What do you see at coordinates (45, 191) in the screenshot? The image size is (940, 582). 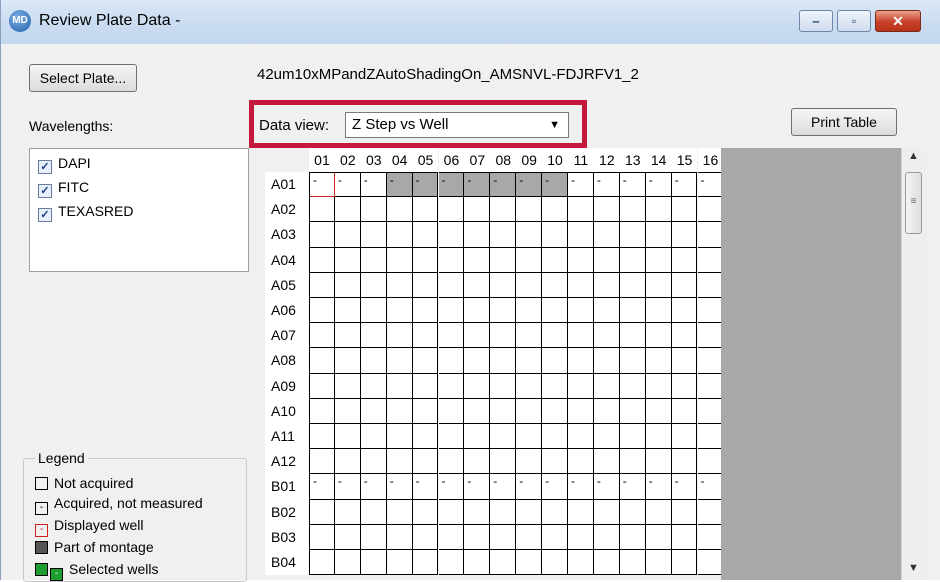 I see `checkbox-checked-icon: ✓` at bounding box center [45, 191].